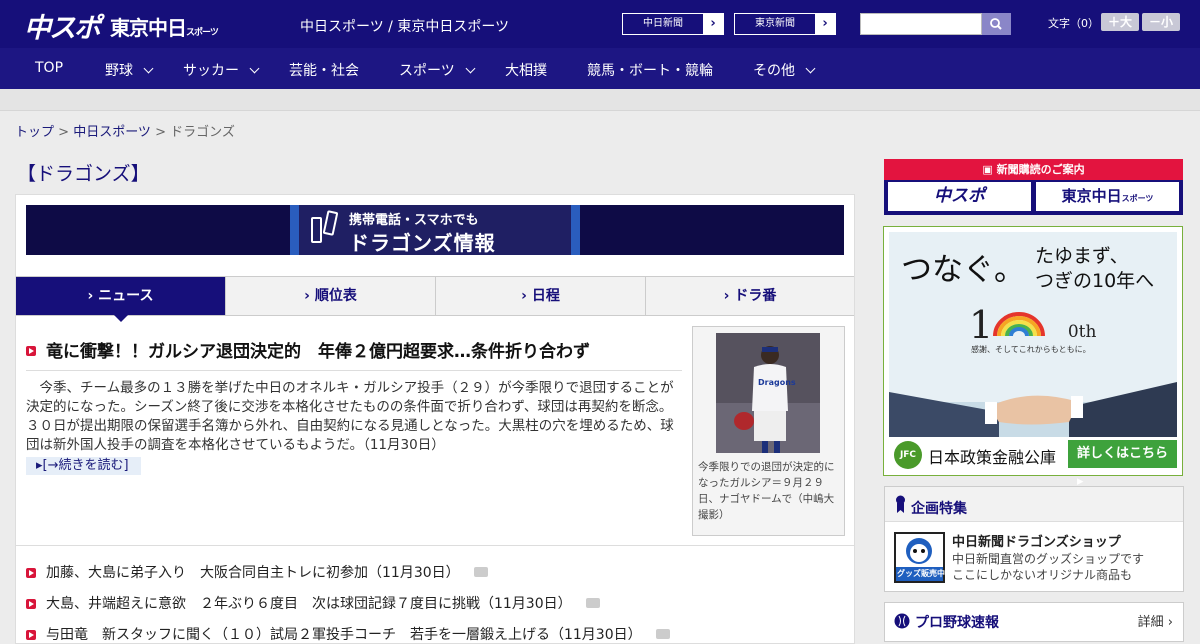 This screenshot has width=1200, height=644. I want to click on nav-item-soccer: サッカー, so click(221, 70).